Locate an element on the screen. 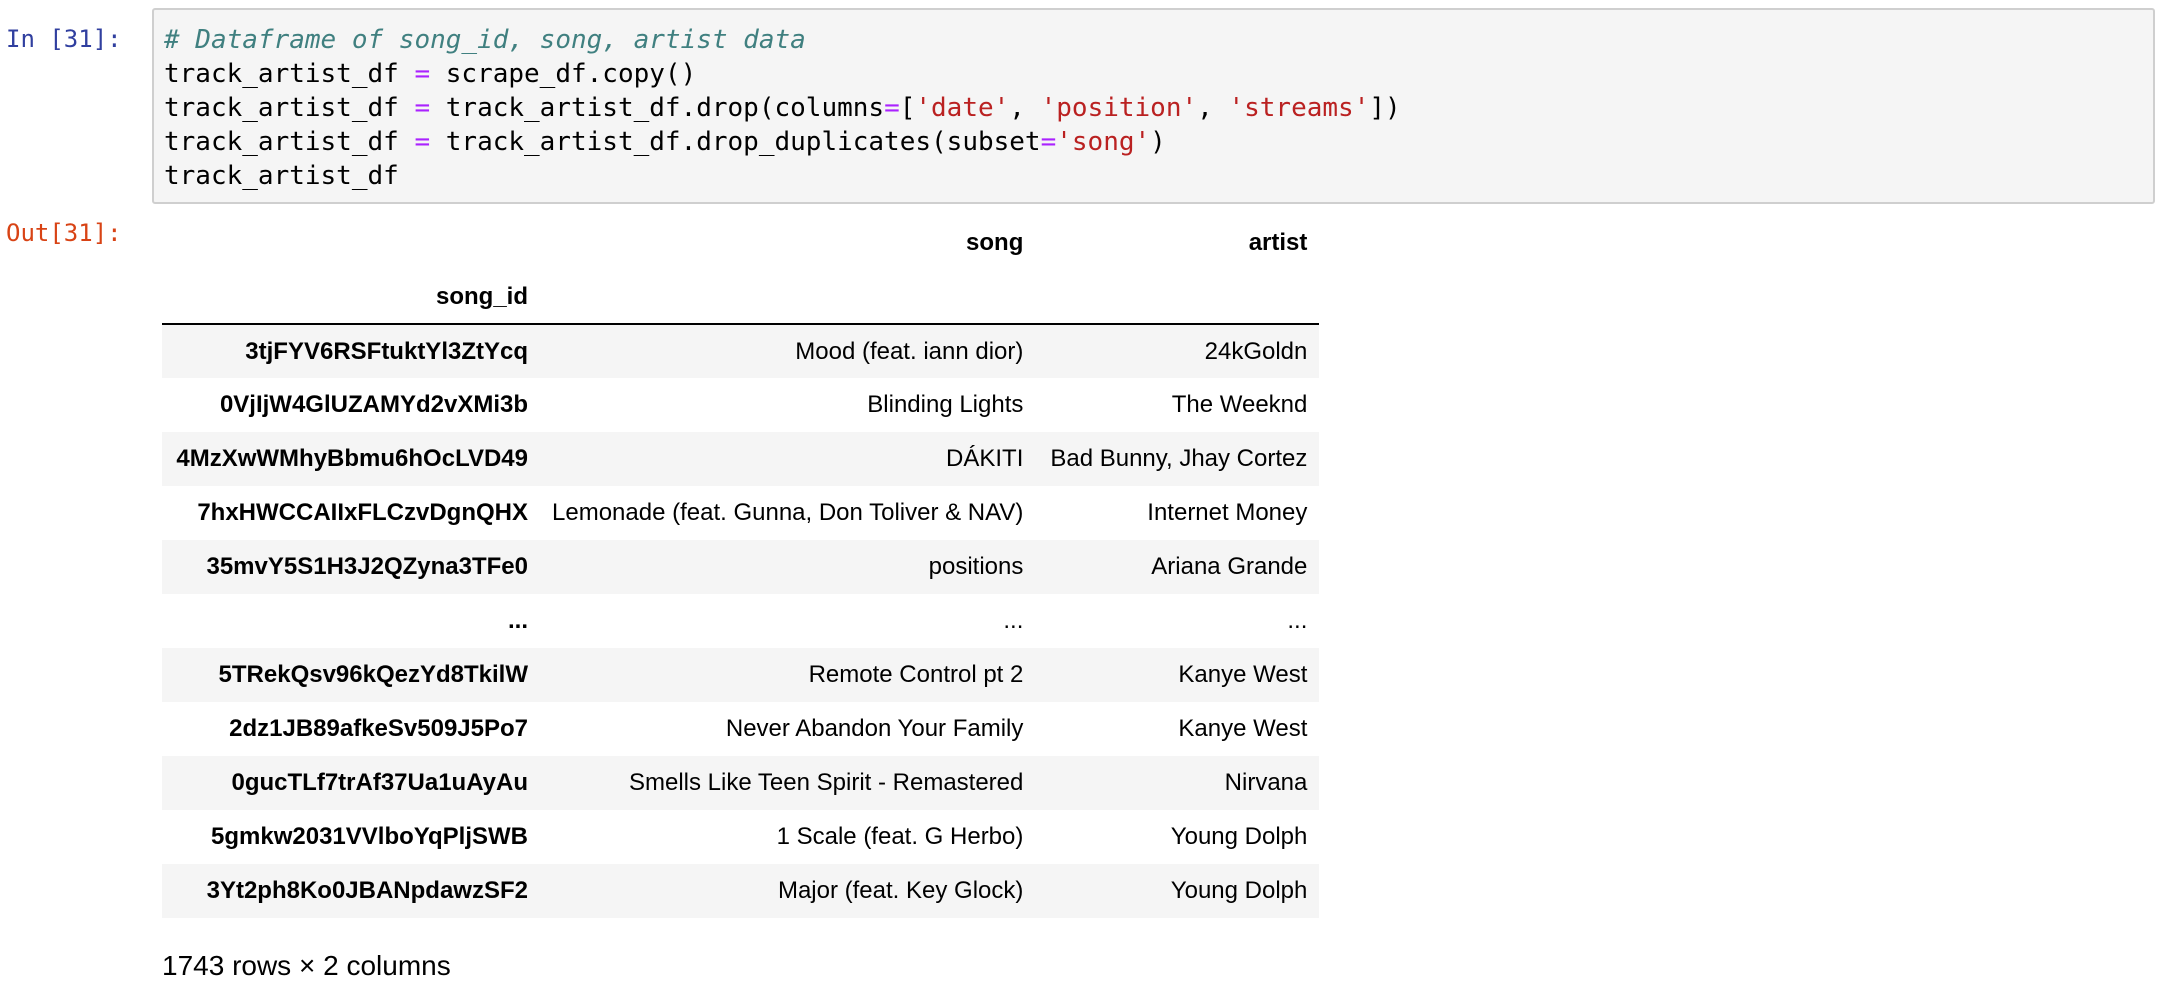 The height and width of the screenshot is (990, 2162). row-index-song-id: 4MzXwWMhyBbmu6hOcLVD49 is located at coordinates (352, 458).